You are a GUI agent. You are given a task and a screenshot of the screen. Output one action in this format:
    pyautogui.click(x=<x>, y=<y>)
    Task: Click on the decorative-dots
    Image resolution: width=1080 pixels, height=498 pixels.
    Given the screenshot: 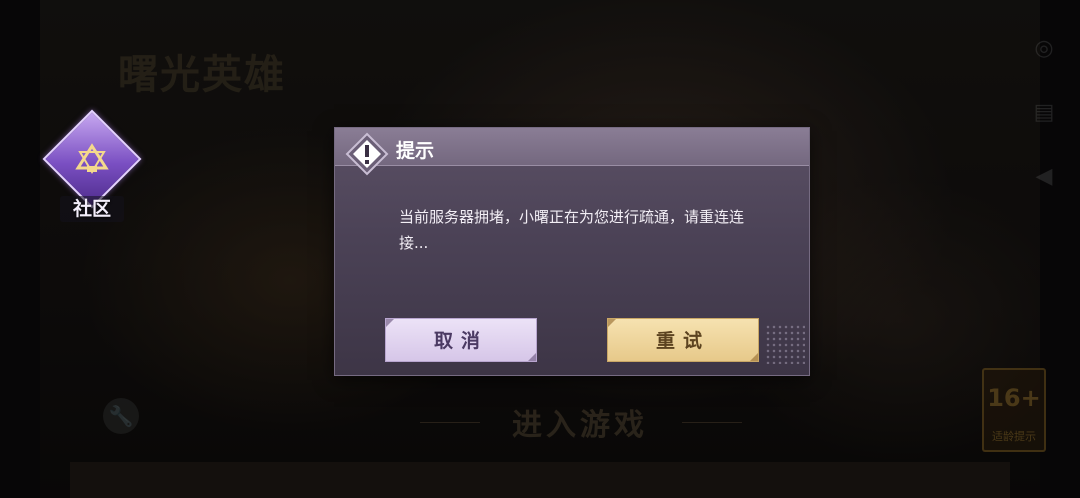 What is the action you would take?
    pyautogui.click(x=785, y=344)
    